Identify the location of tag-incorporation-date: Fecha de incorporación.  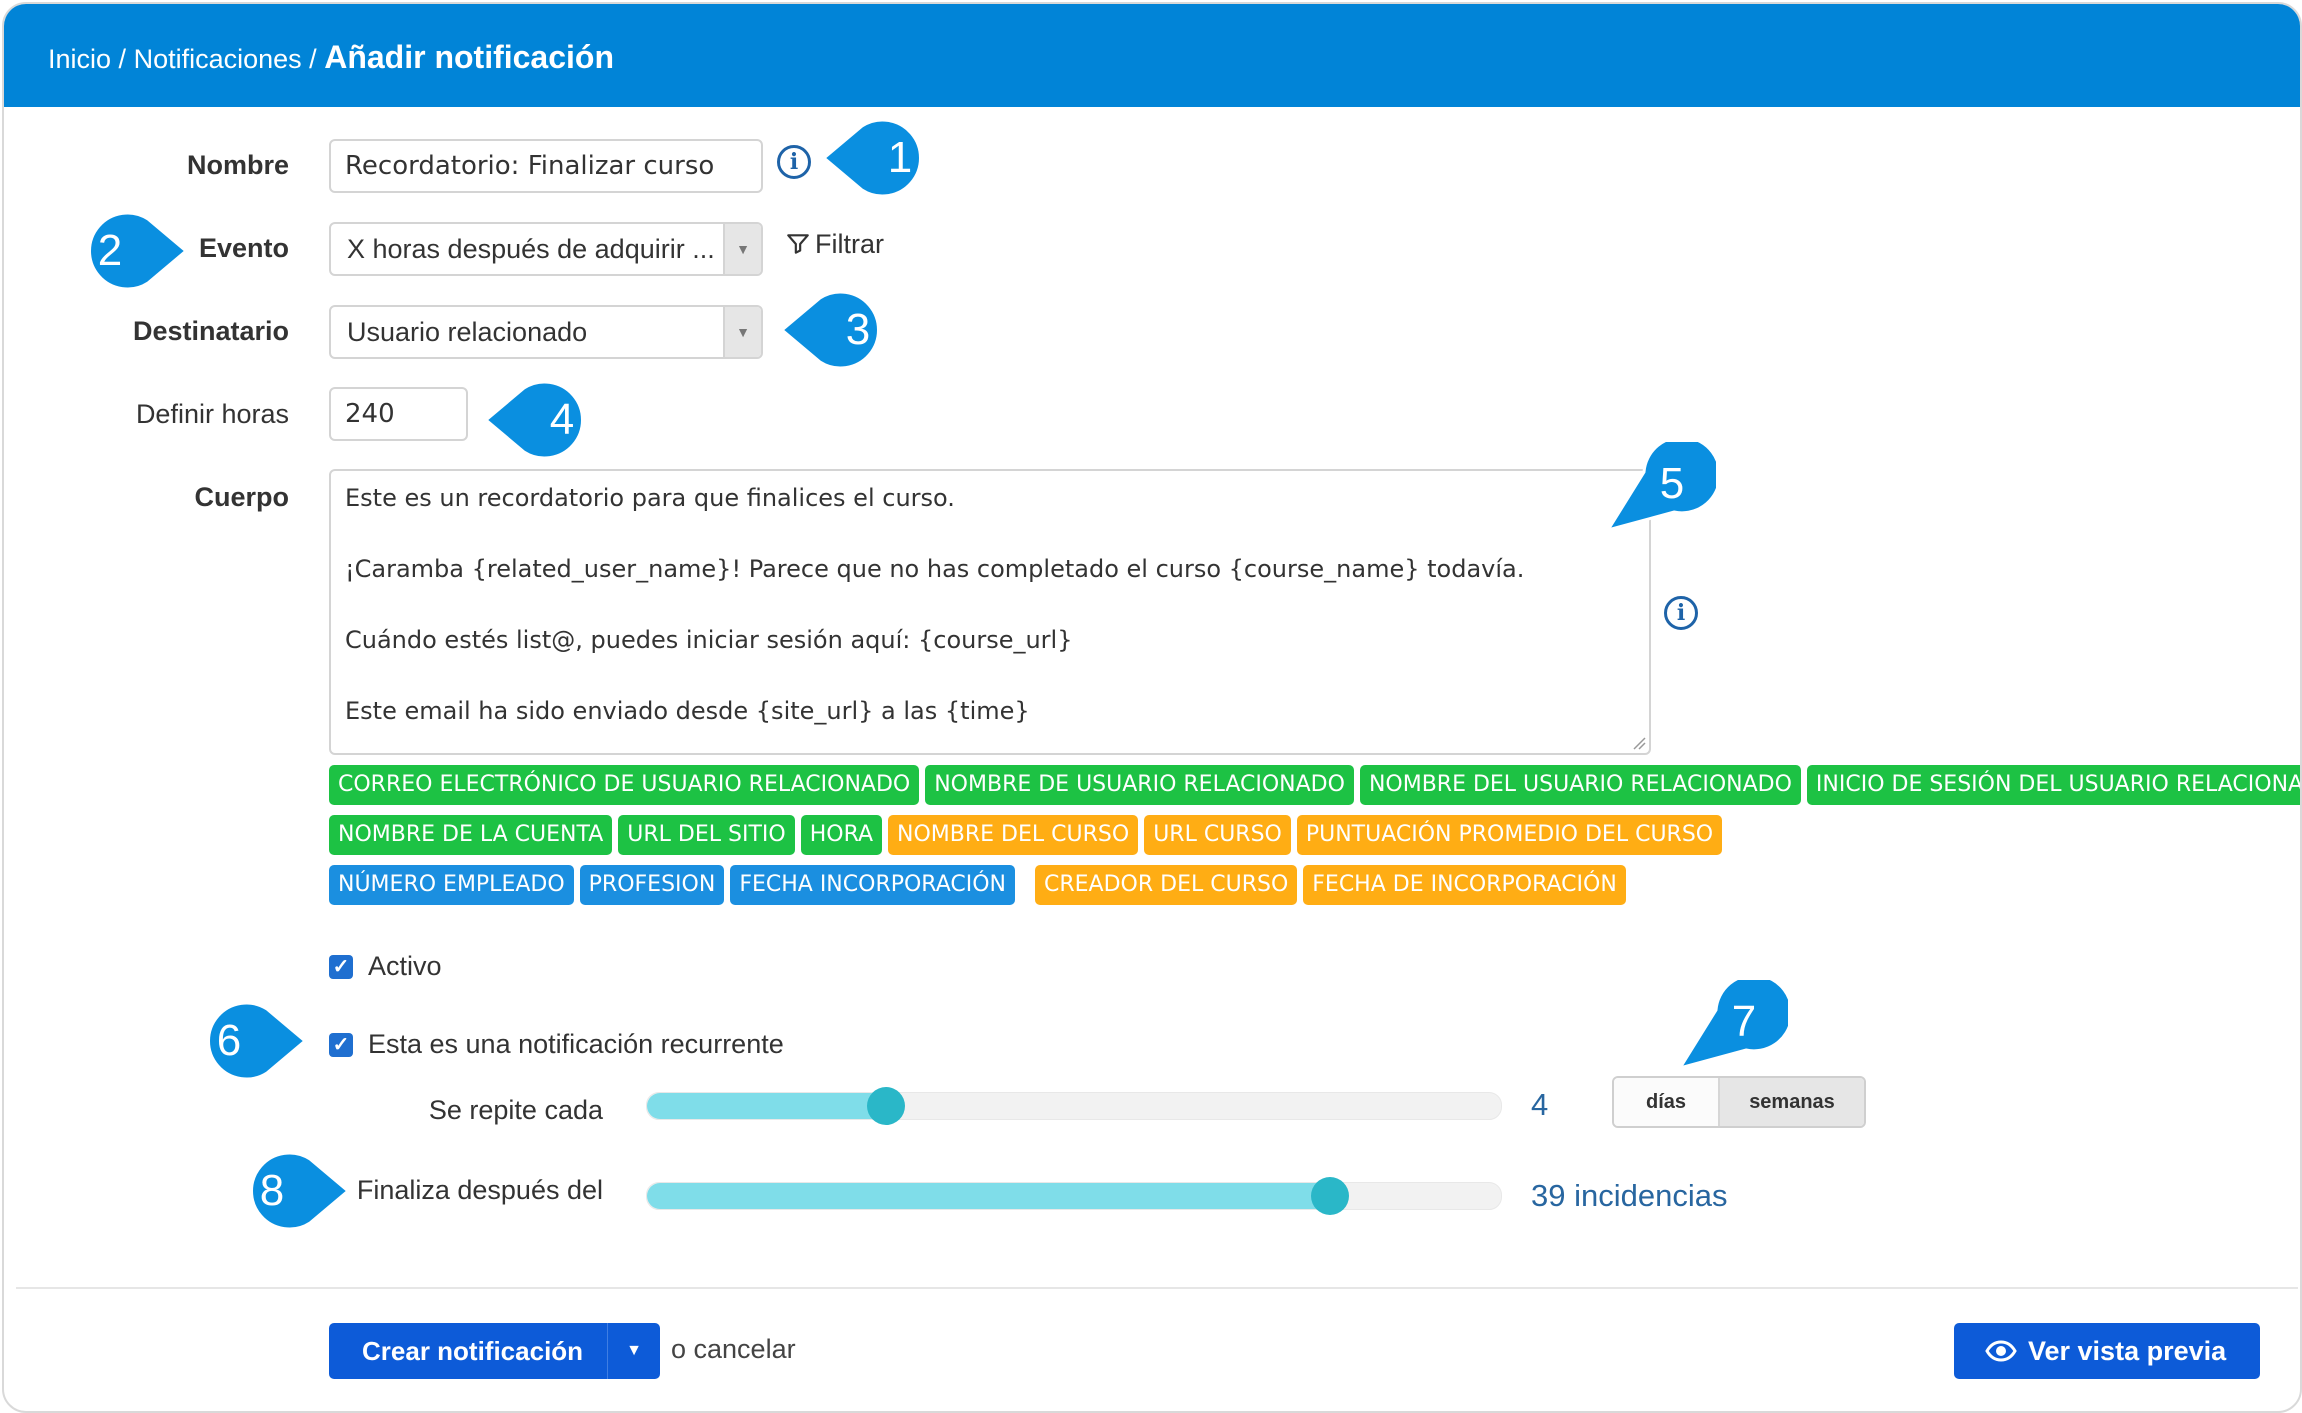
(1464, 885).